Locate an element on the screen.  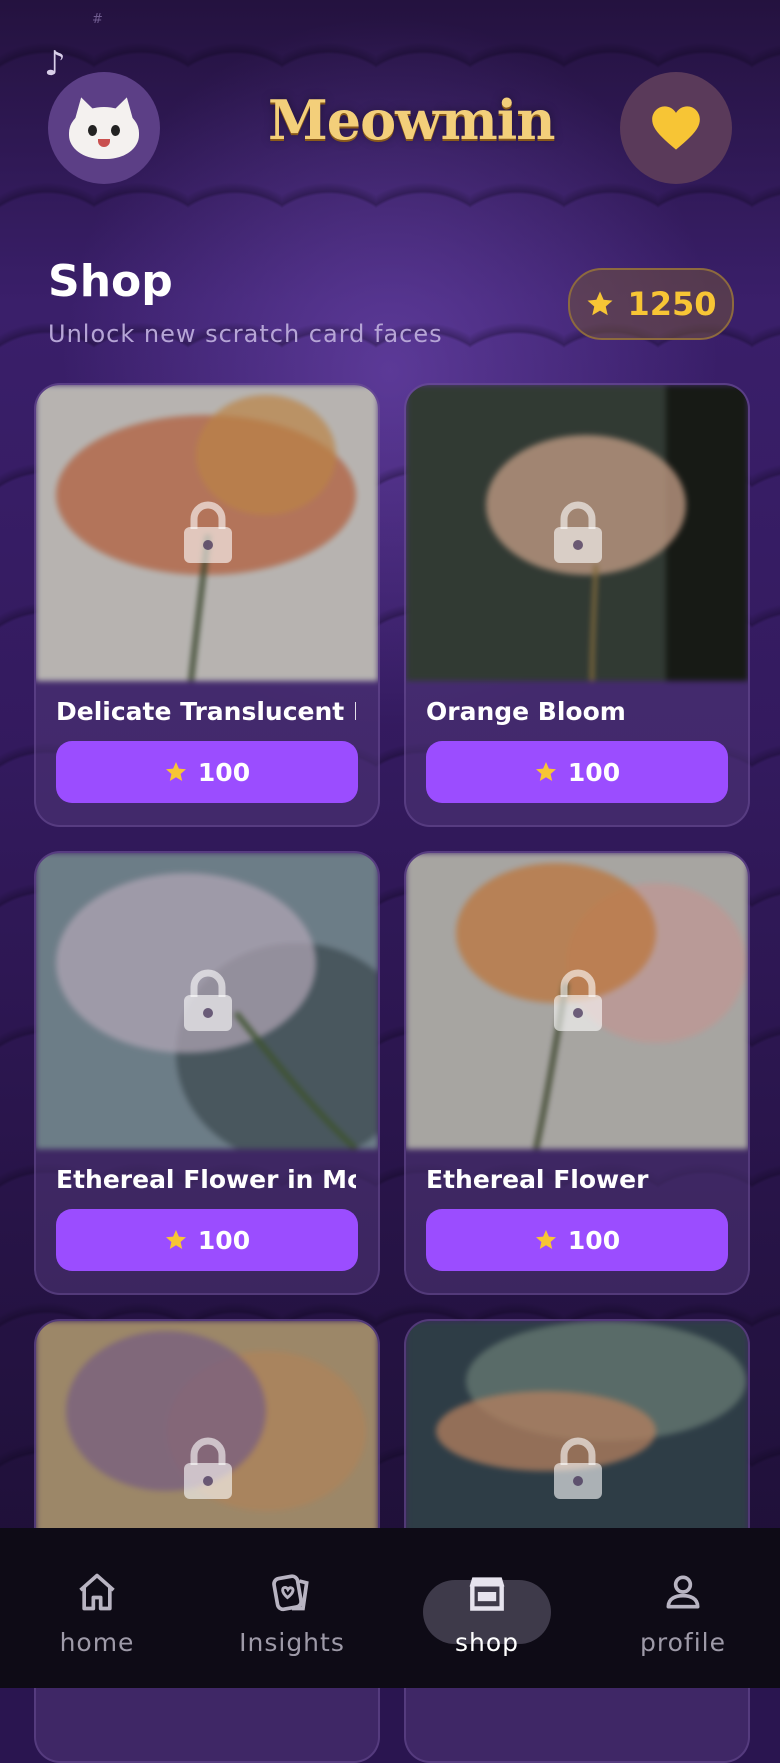
nav-item-profile: profile is located at coordinates (683, 1612).